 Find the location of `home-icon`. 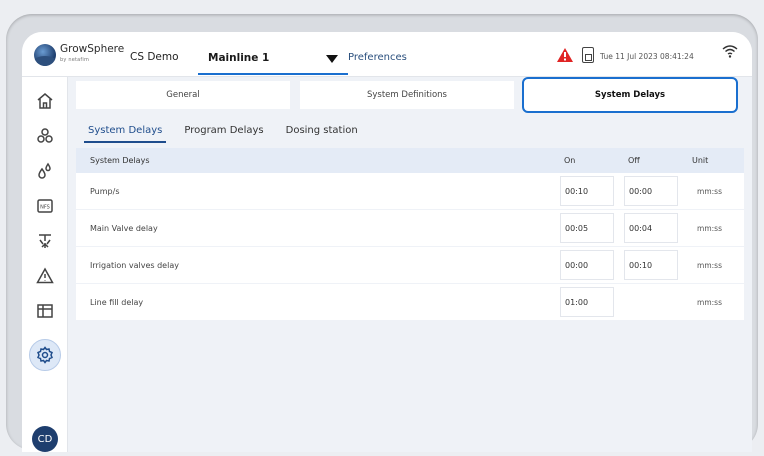

home-icon is located at coordinates (45, 101).